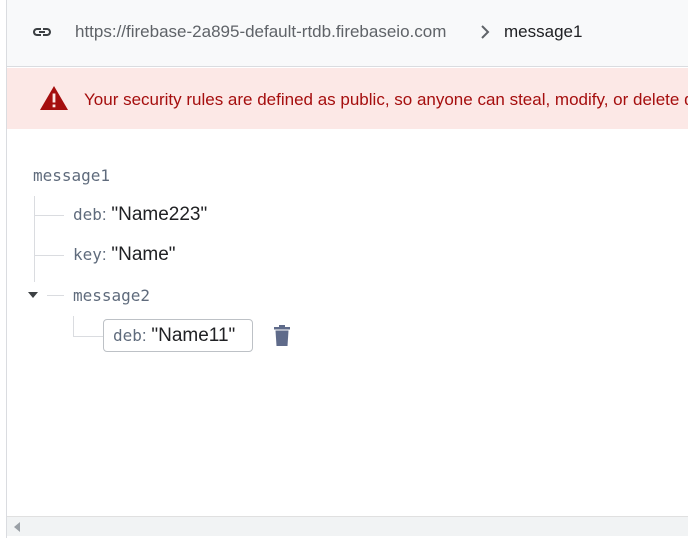 The image size is (688, 538). What do you see at coordinates (42, 32) in the screenshot?
I see `link-icon` at bounding box center [42, 32].